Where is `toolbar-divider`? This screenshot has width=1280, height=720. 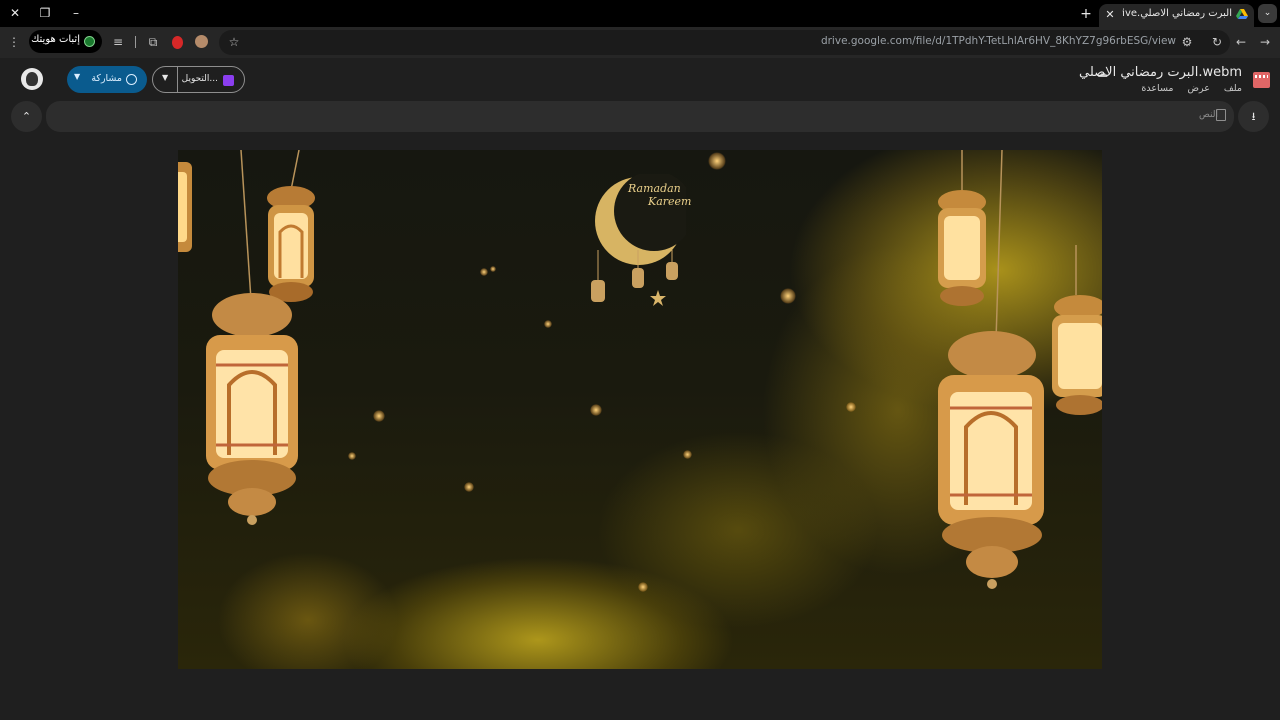
toolbar-divider is located at coordinates (135, 42).